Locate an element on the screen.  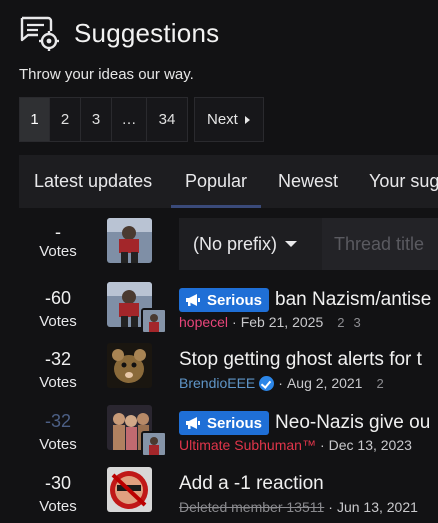
votes-header-value: - is located at coordinates (58, 232).